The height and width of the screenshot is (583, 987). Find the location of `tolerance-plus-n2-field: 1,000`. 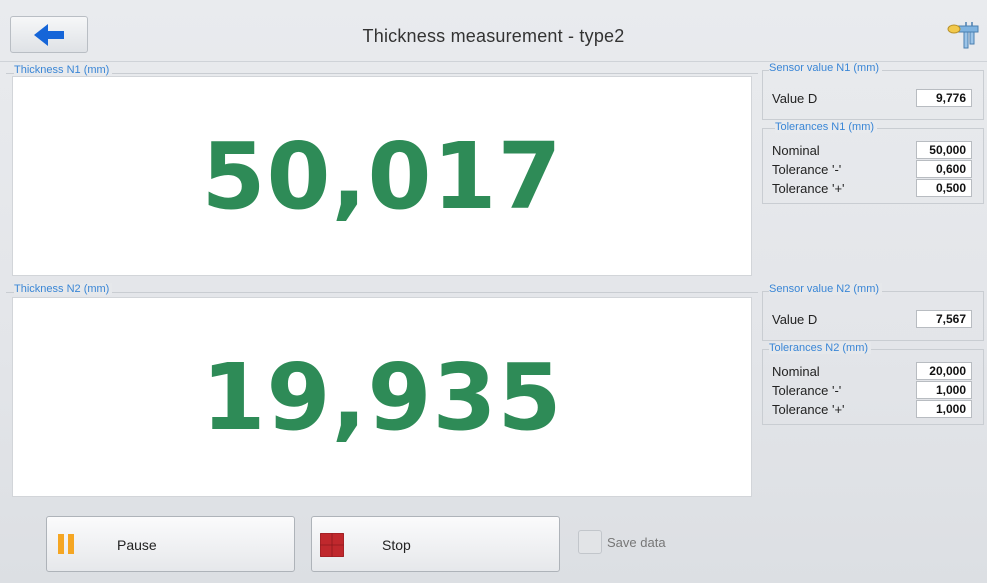

tolerance-plus-n2-field: 1,000 is located at coordinates (944, 409).